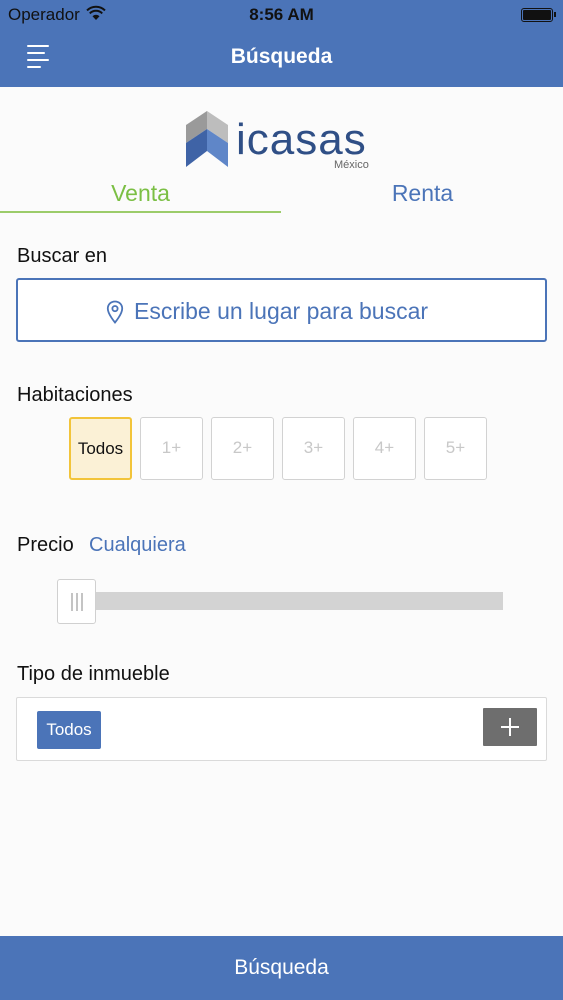  Describe the element at coordinates (384, 448) in the screenshot. I see `room-option-4plus: 4+` at that location.